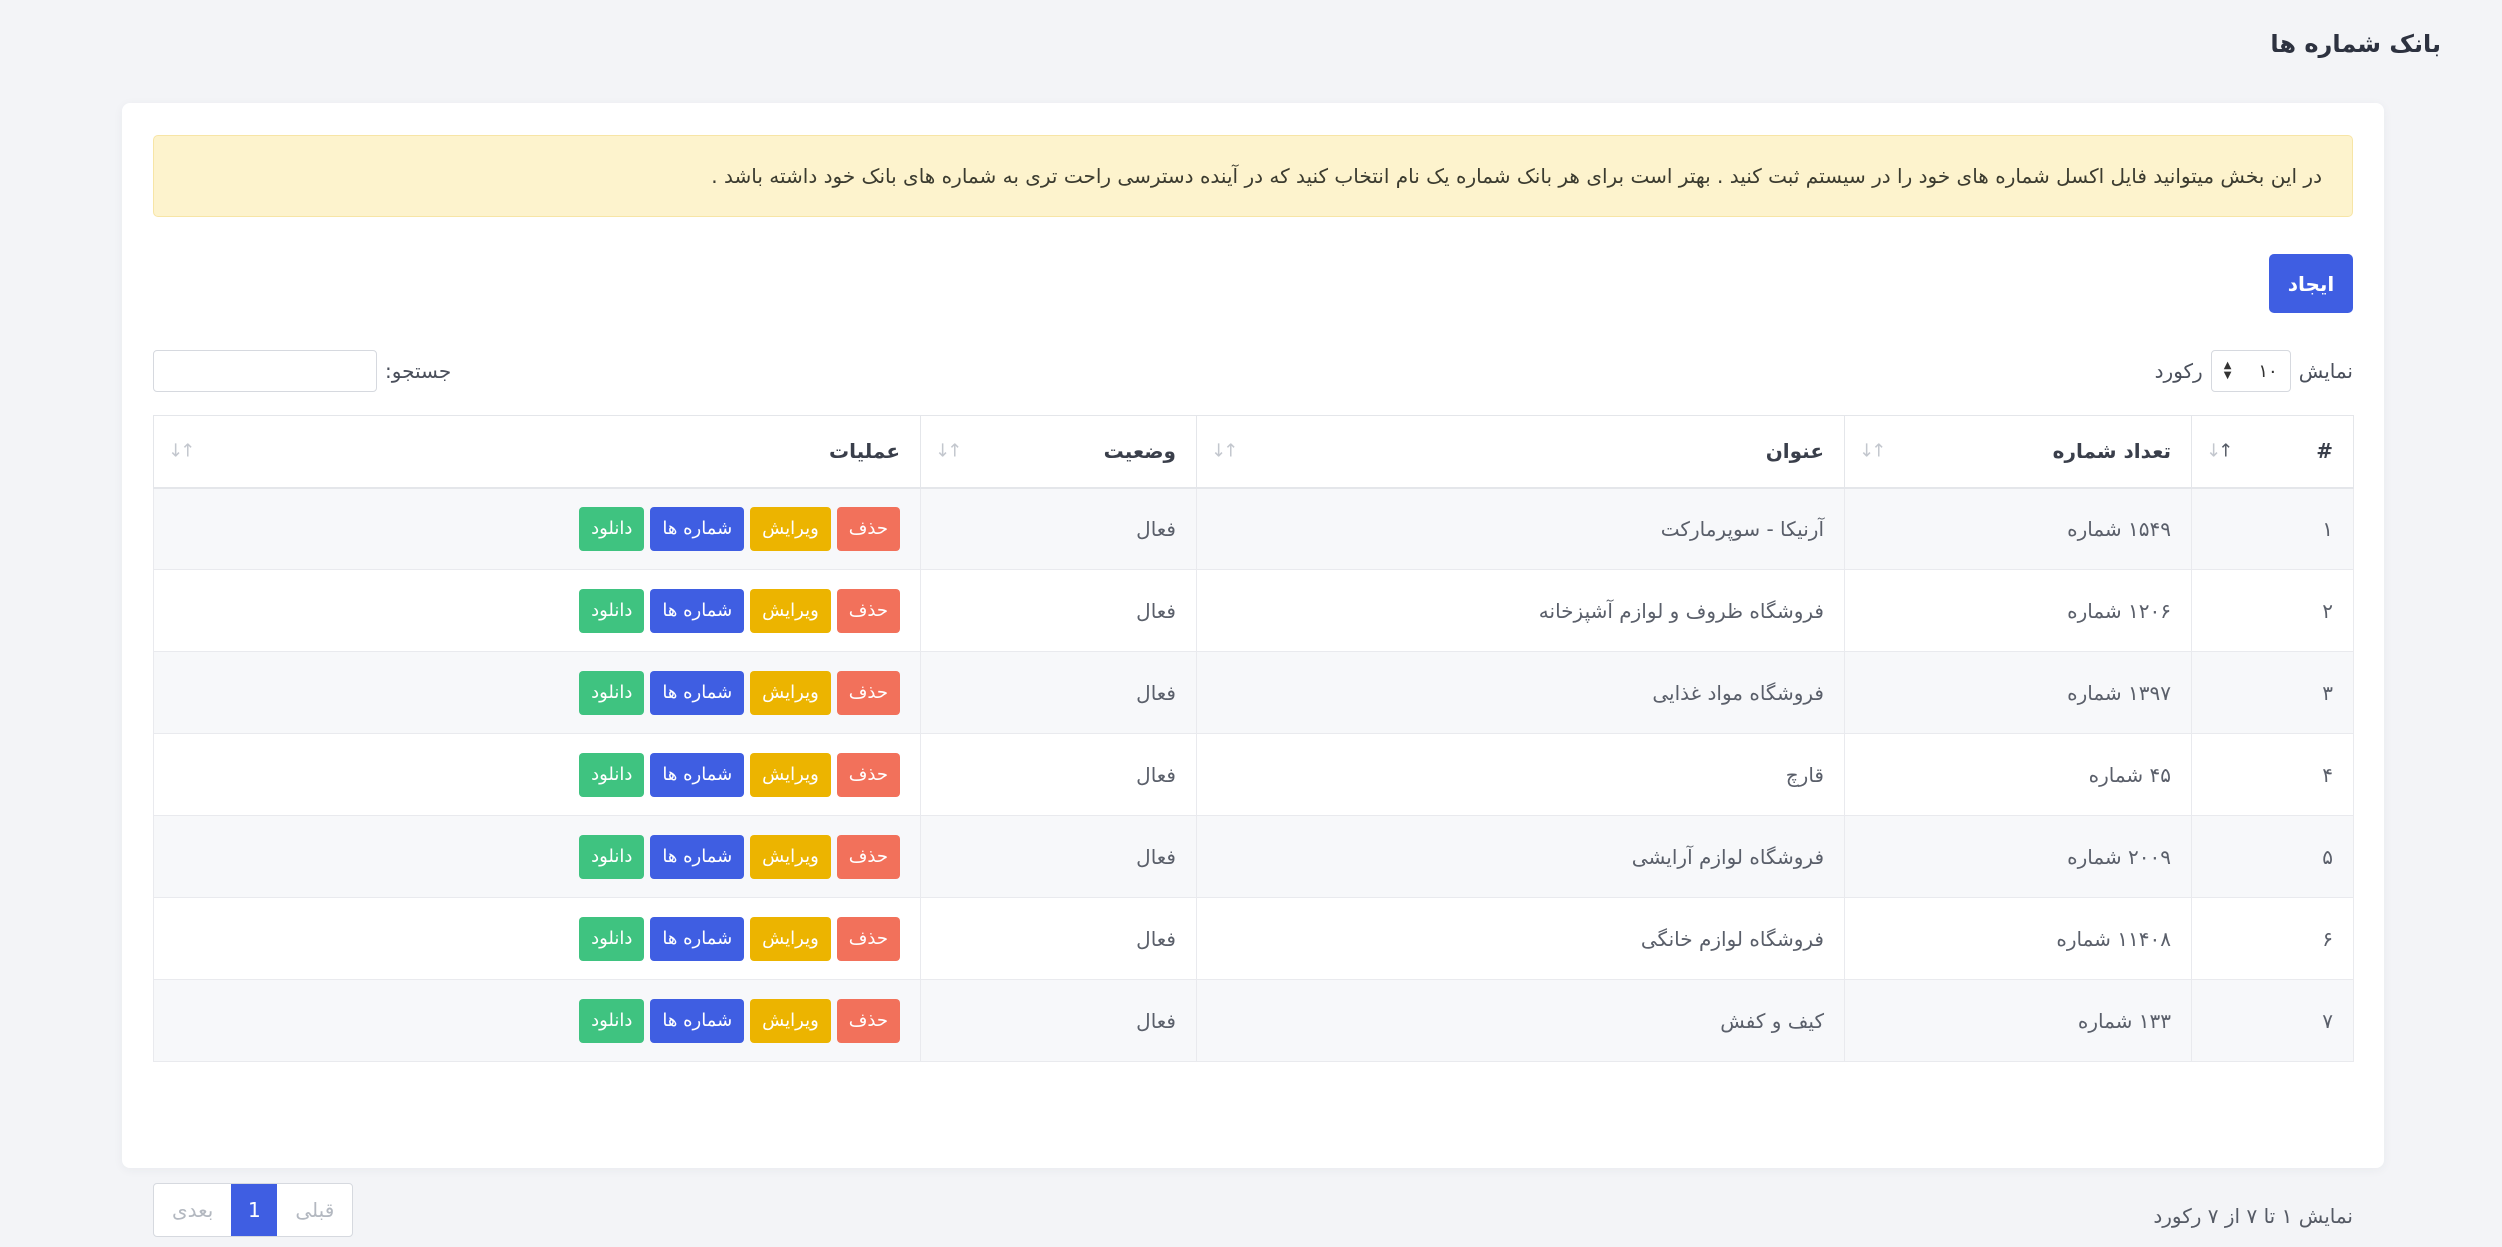  I want to click on page-length-value: ۱۰, so click(2268, 371).